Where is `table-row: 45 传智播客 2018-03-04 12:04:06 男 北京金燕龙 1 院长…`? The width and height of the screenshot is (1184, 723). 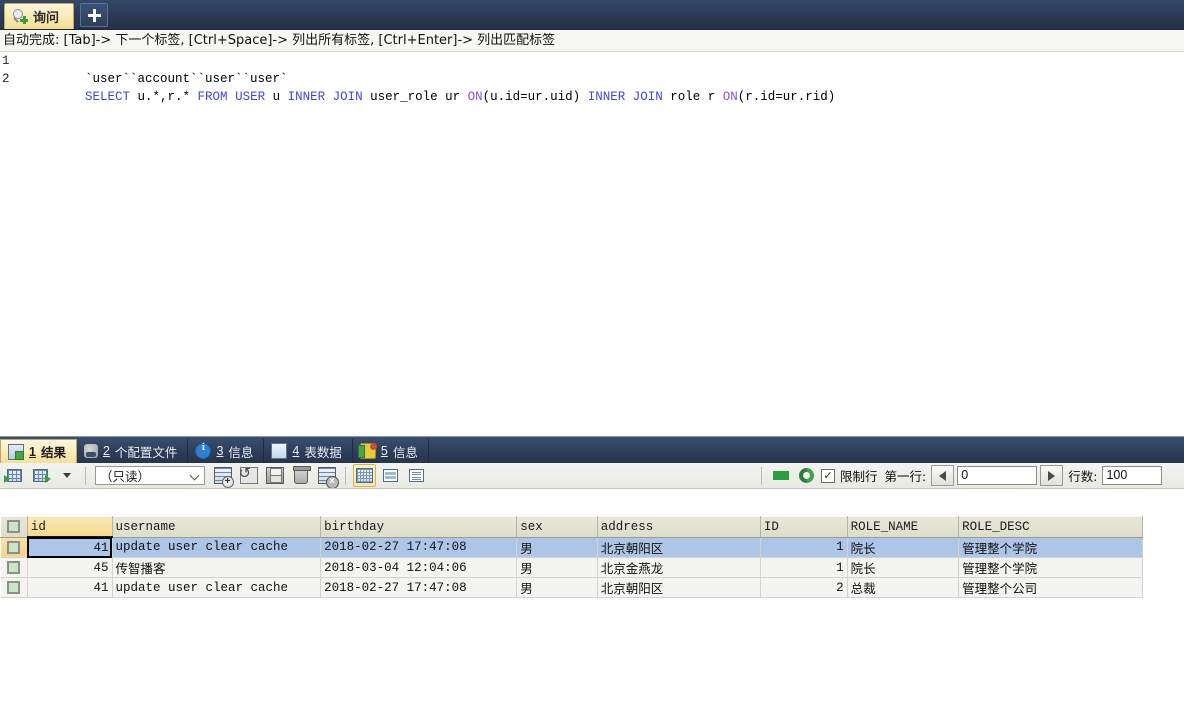
table-row: 45 传智播客 2018-03-04 12:04:06 男 北京金燕龙 1 院长… is located at coordinates (571, 567).